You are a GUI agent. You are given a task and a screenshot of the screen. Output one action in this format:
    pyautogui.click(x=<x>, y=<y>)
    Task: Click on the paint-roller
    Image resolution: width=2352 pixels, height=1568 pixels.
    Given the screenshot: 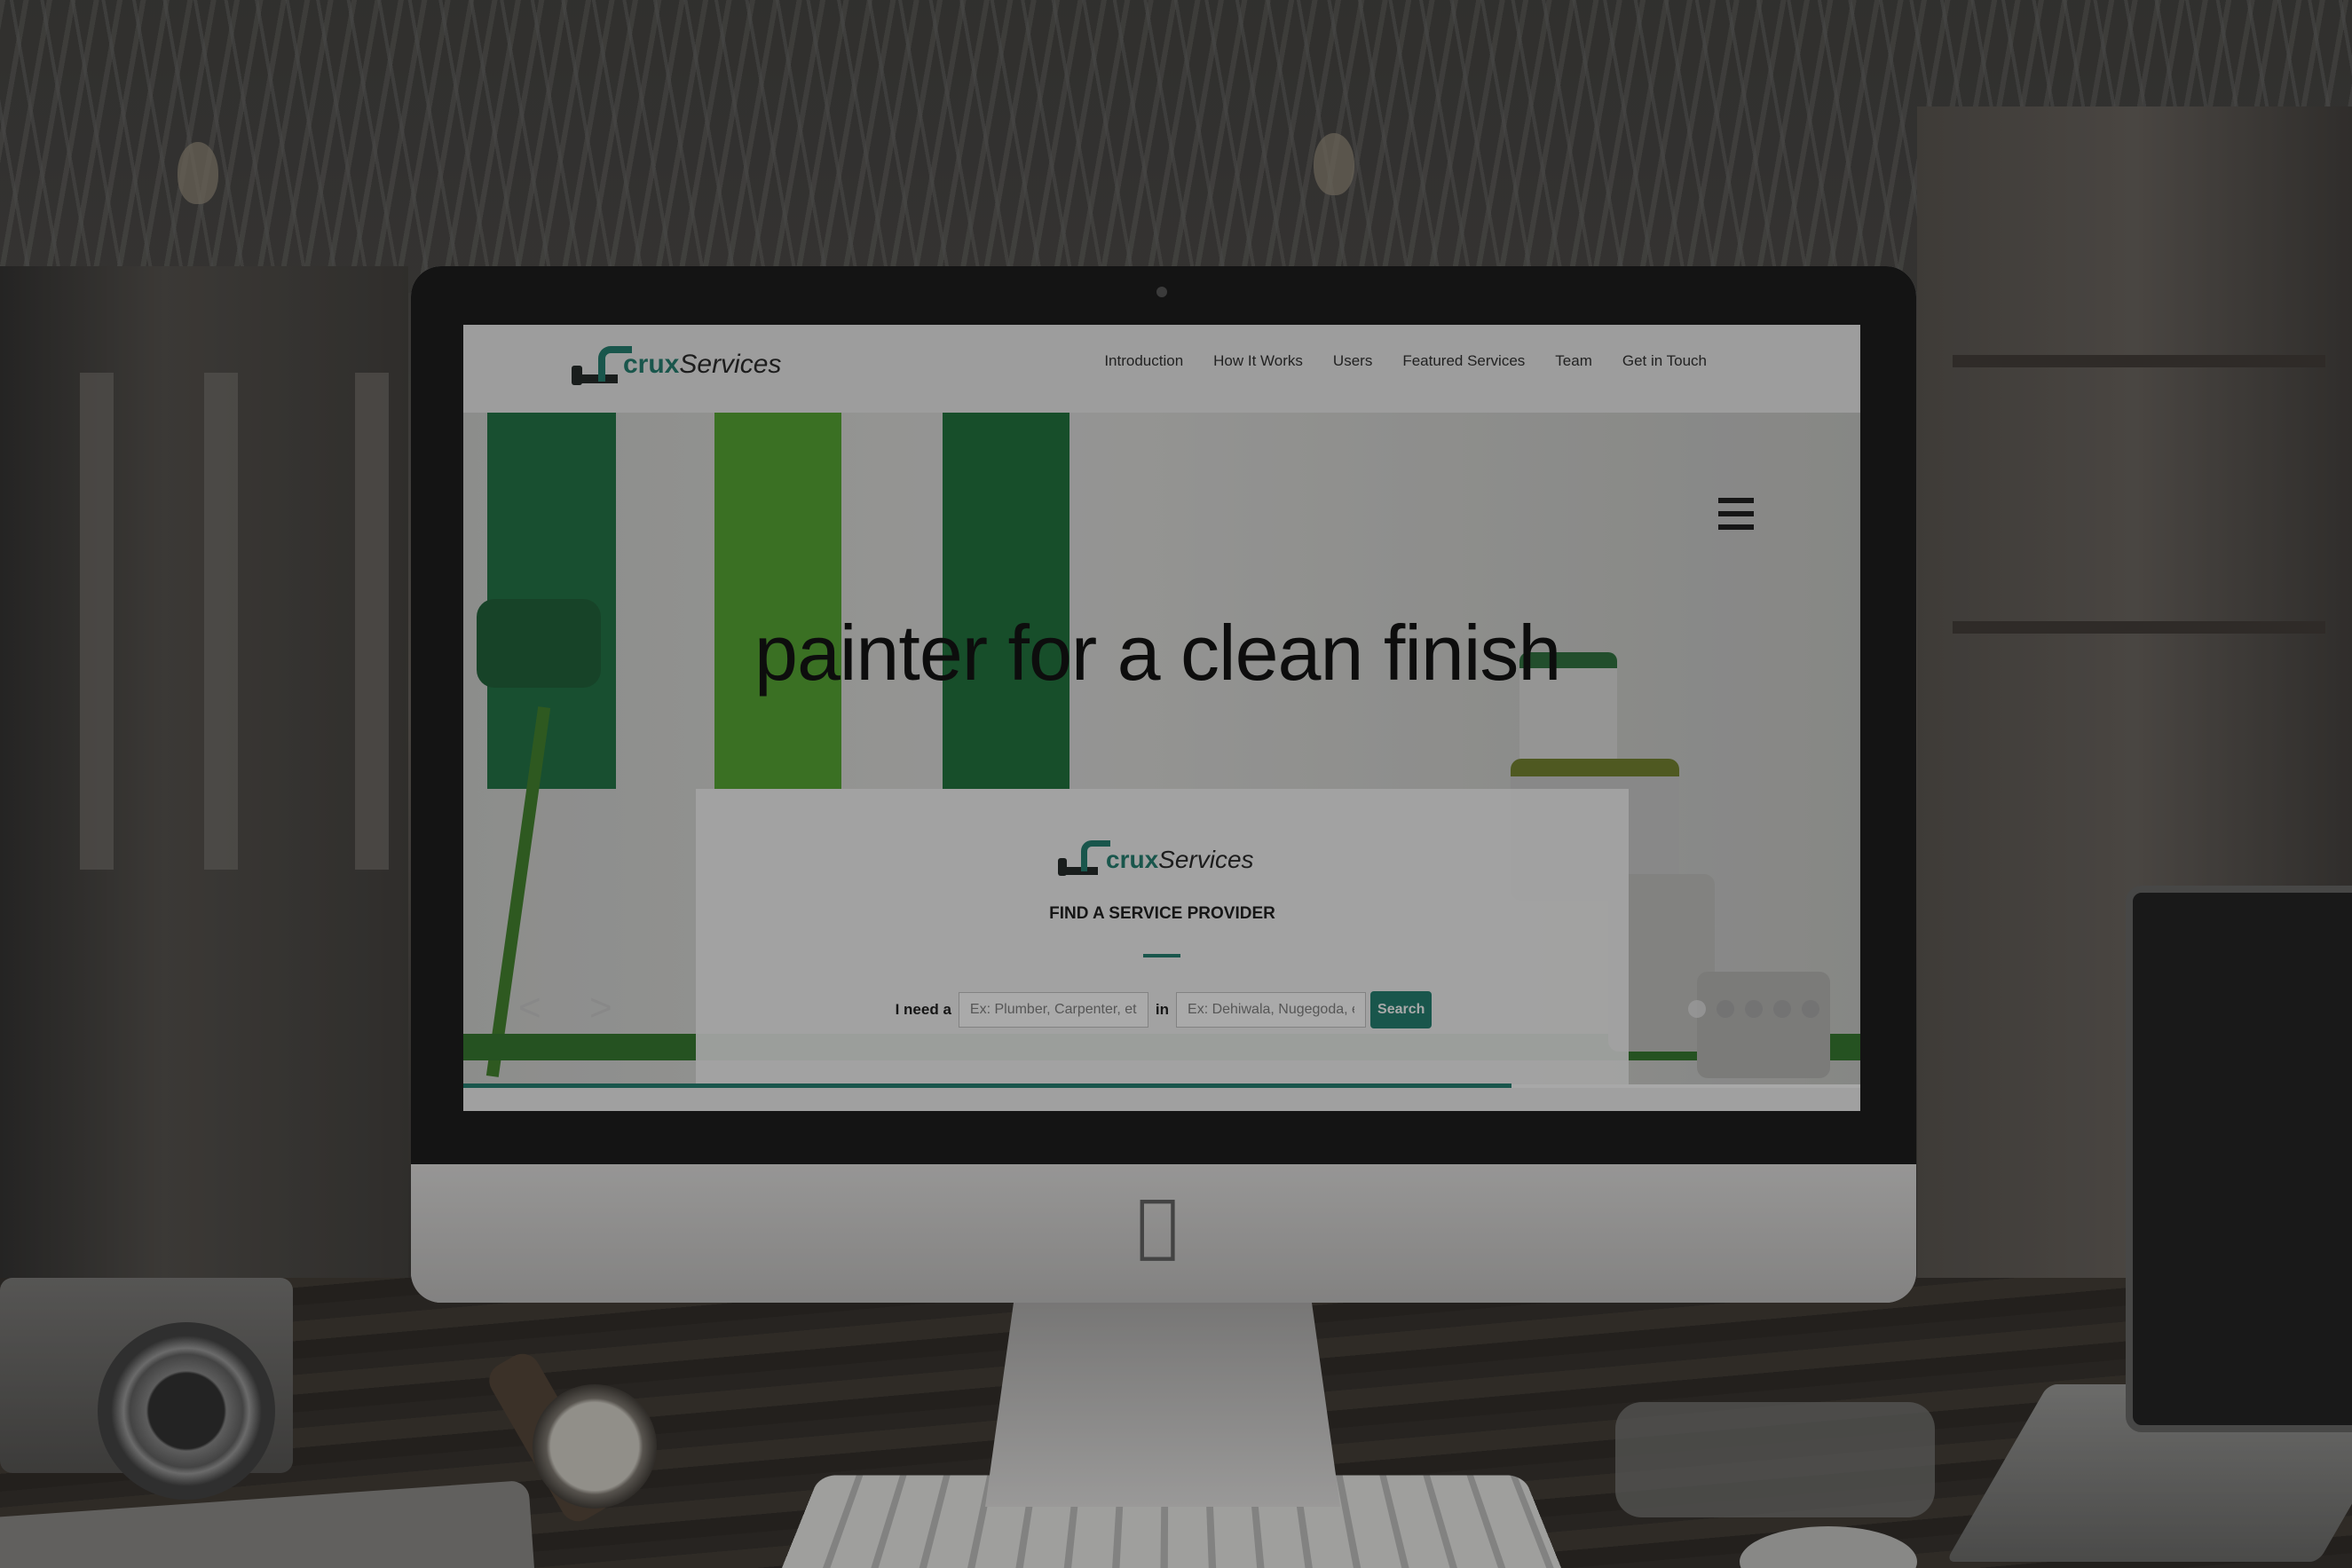 What is the action you would take?
    pyautogui.click(x=539, y=643)
    